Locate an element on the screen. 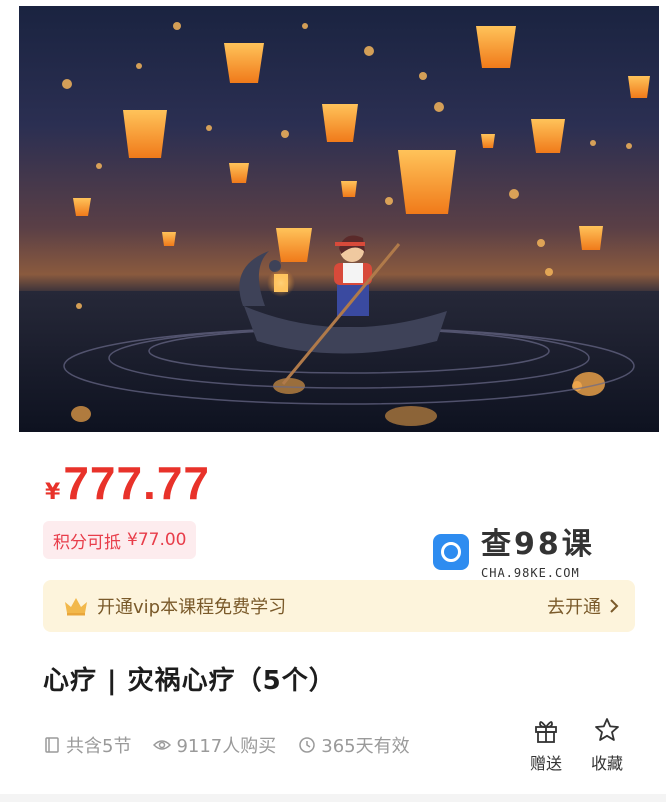  clock-icon is located at coordinates (307, 745).